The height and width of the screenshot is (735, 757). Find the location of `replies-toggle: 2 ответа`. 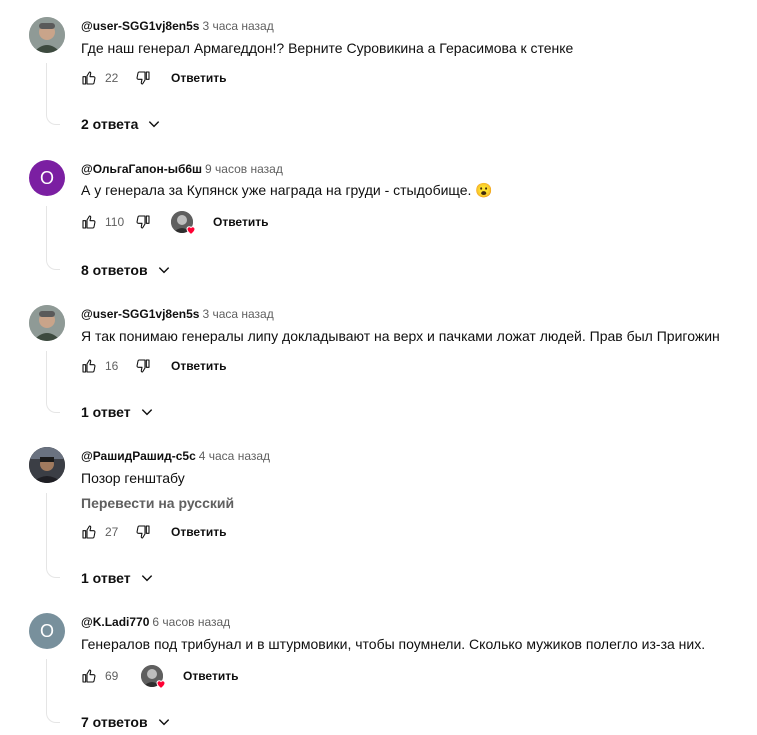

replies-toggle: 2 ответа is located at coordinates (121, 124).